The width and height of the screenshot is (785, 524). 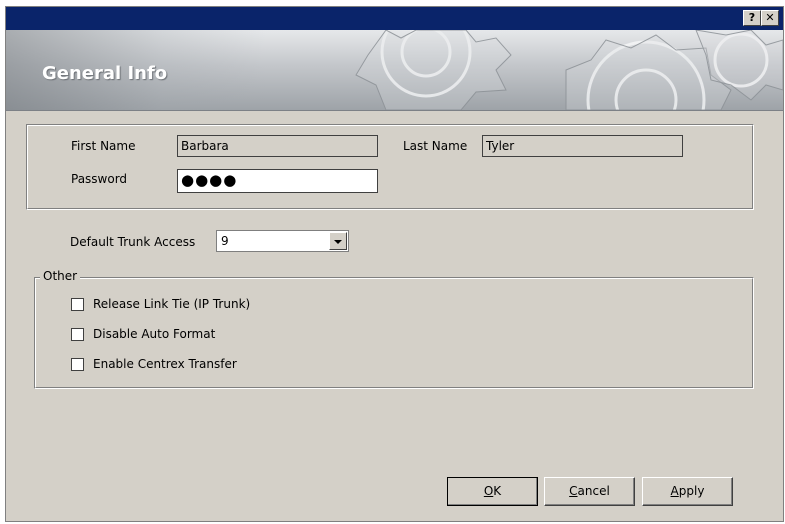 What do you see at coordinates (500, 146) in the screenshot?
I see `last-name-value: Tyler` at bounding box center [500, 146].